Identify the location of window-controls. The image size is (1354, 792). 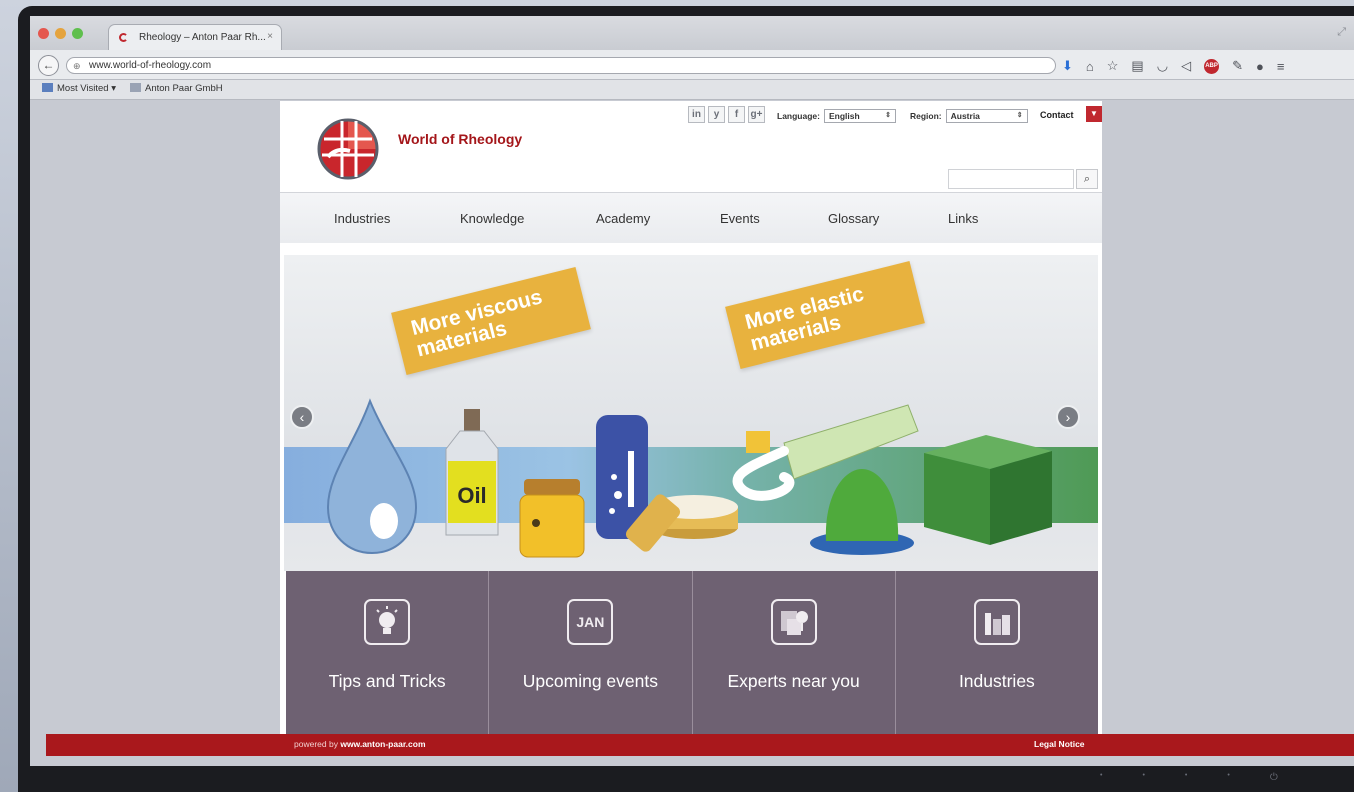
(60, 33).